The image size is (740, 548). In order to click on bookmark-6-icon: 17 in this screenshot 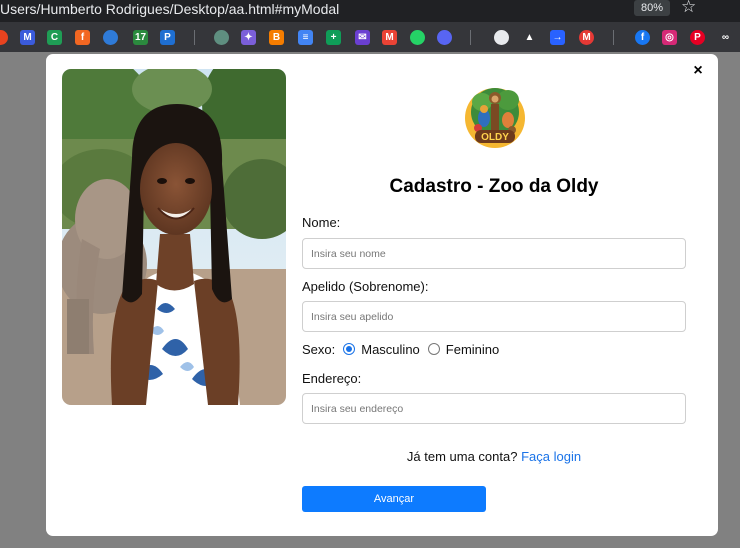, I will do `click(140, 37)`.